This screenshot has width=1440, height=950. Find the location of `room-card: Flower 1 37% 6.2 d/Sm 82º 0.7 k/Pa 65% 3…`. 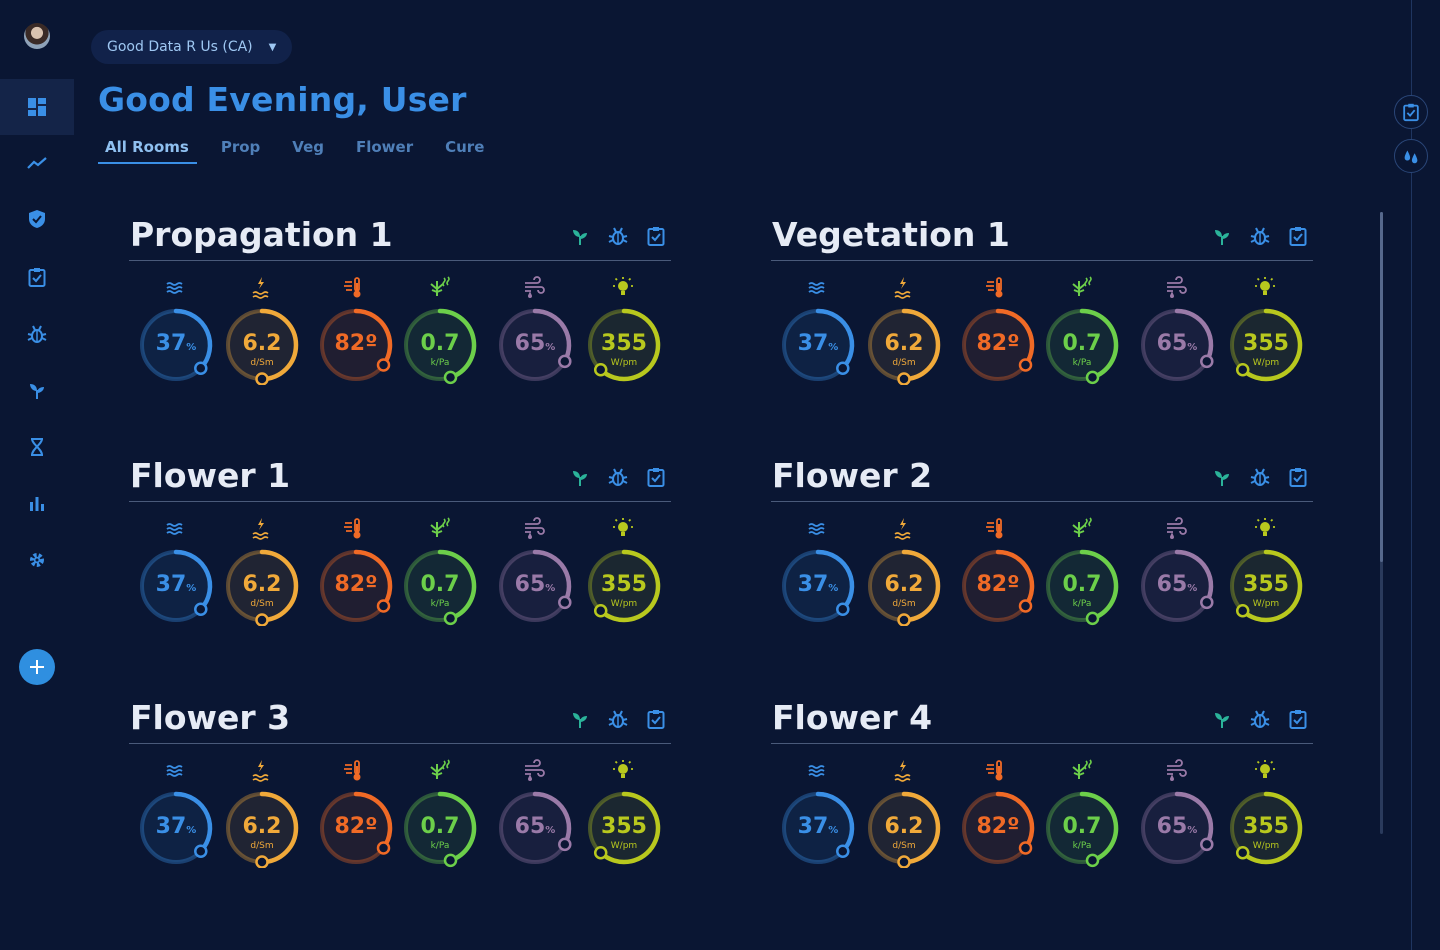

room-card: Flower 1 37% 6.2 d/Sm 82º 0.7 k/Pa 65% 3… is located at coordinates (400, 549).